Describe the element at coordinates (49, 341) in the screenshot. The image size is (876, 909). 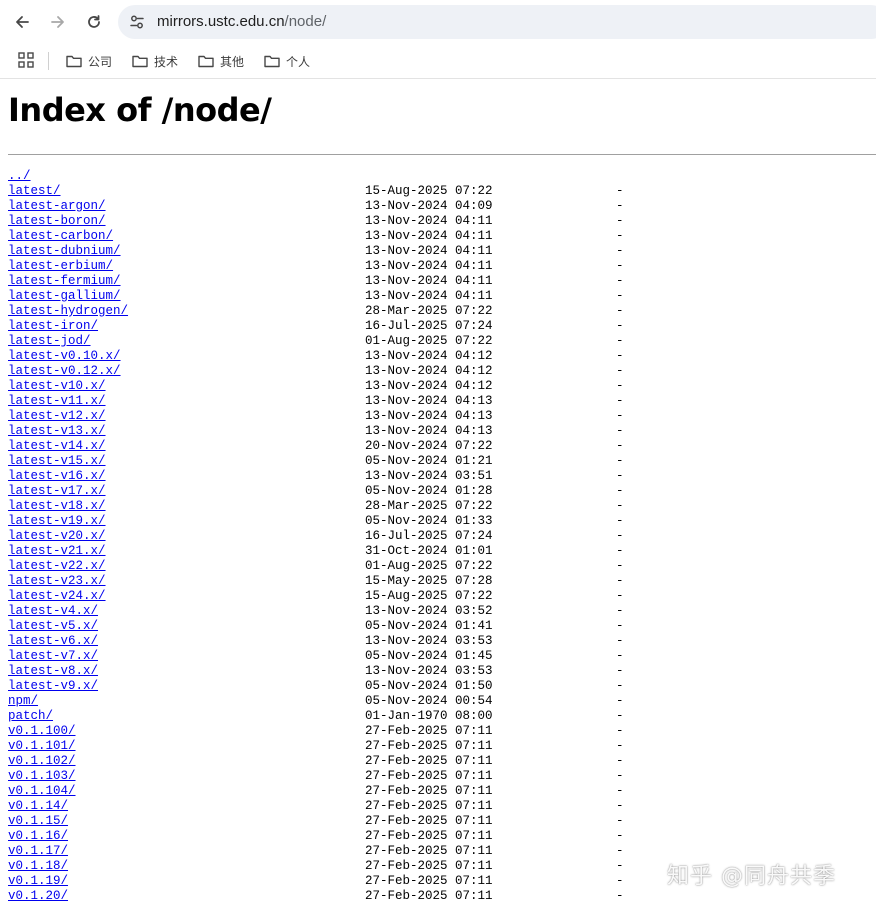
I see `entry-link: latest-jod/` at that location.